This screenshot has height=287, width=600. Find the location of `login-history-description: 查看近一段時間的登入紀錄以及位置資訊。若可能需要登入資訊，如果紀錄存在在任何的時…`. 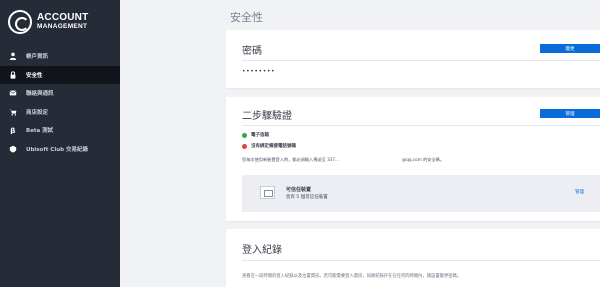

login-history-description: 查看近一段時間的登入紀錄以及位置資訊。若可能需要登入資訊，如果紀錄存在在任何的時… is located at coordinates (352, 276).